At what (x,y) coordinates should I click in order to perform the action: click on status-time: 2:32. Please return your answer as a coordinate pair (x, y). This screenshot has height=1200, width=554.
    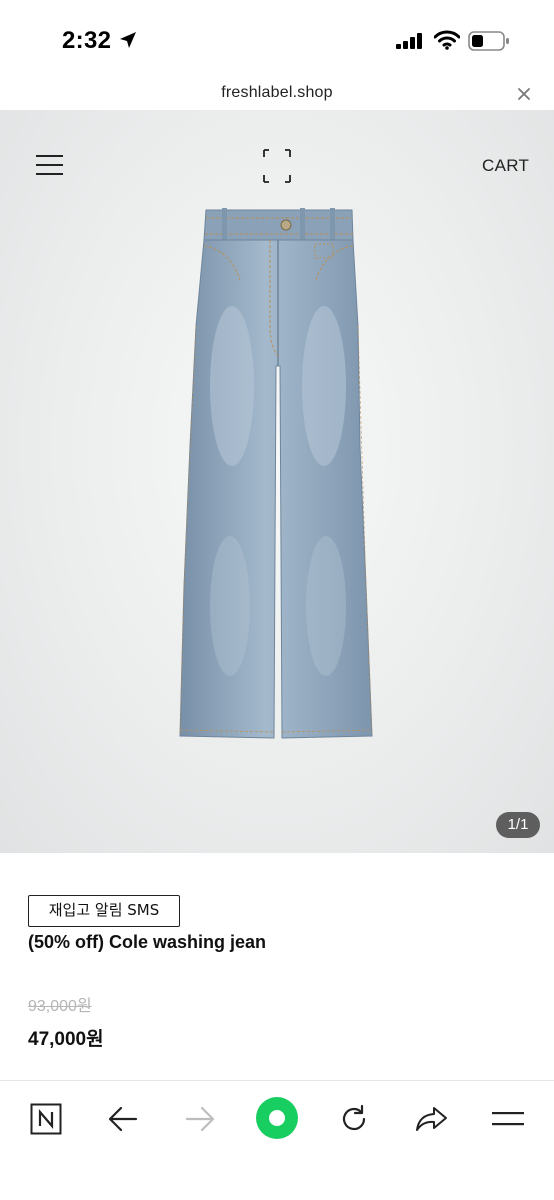
    Looking at the image, I should click on (87, 40).